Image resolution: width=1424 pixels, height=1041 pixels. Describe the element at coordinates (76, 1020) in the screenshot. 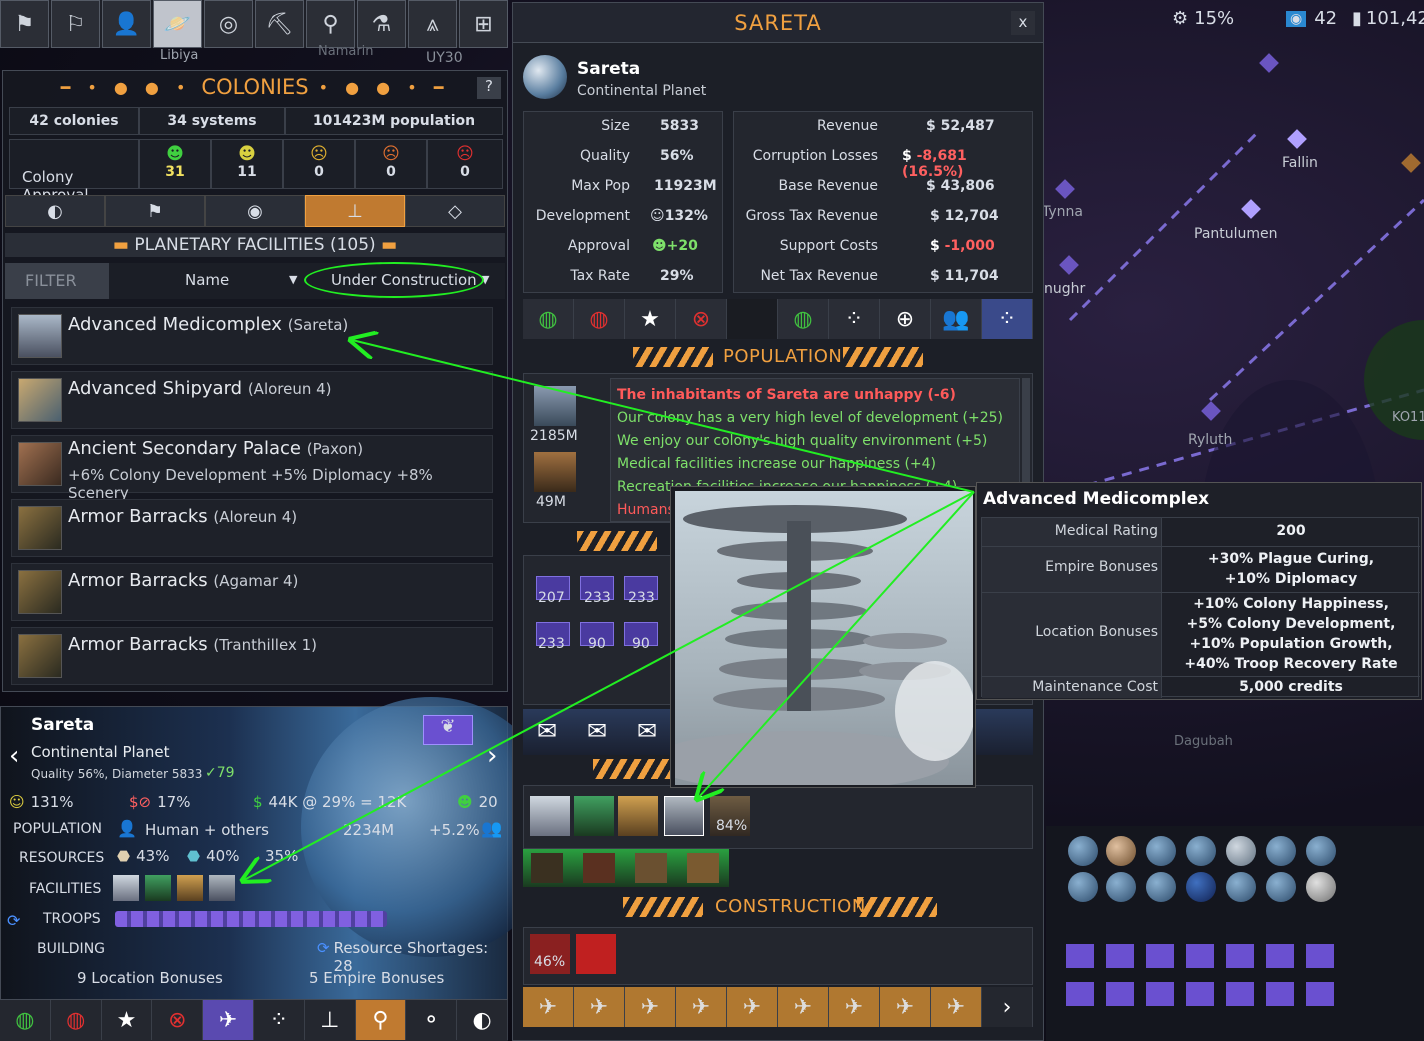

I see `decrease-tax-icon: ◍` at that location.